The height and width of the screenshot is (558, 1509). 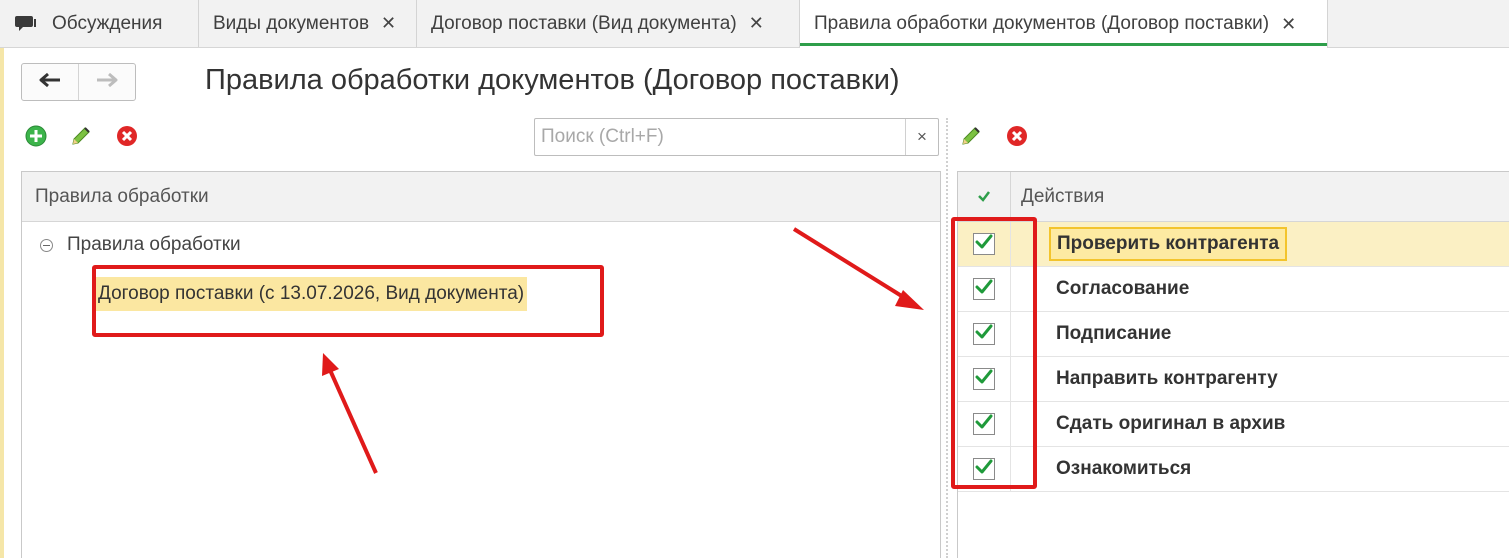 I want to click on annotation-arrow-up, so click(x=353, y=421).